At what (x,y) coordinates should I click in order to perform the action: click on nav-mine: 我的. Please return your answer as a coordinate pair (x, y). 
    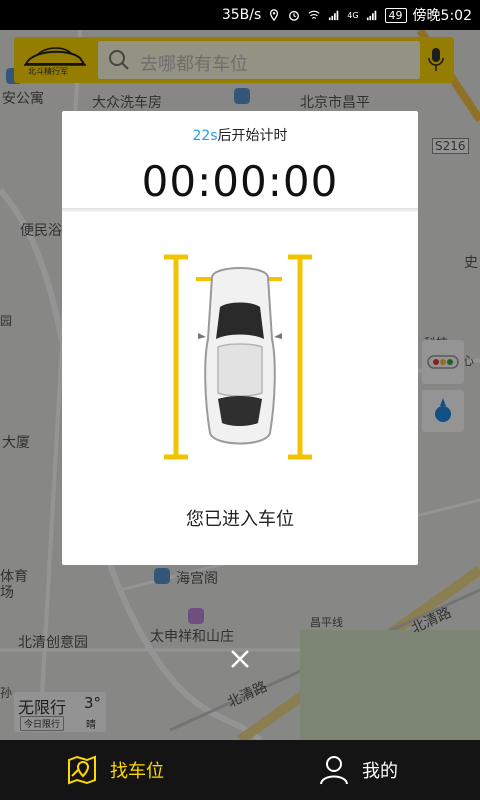
    Looking at the image, I should click on (358, 770).